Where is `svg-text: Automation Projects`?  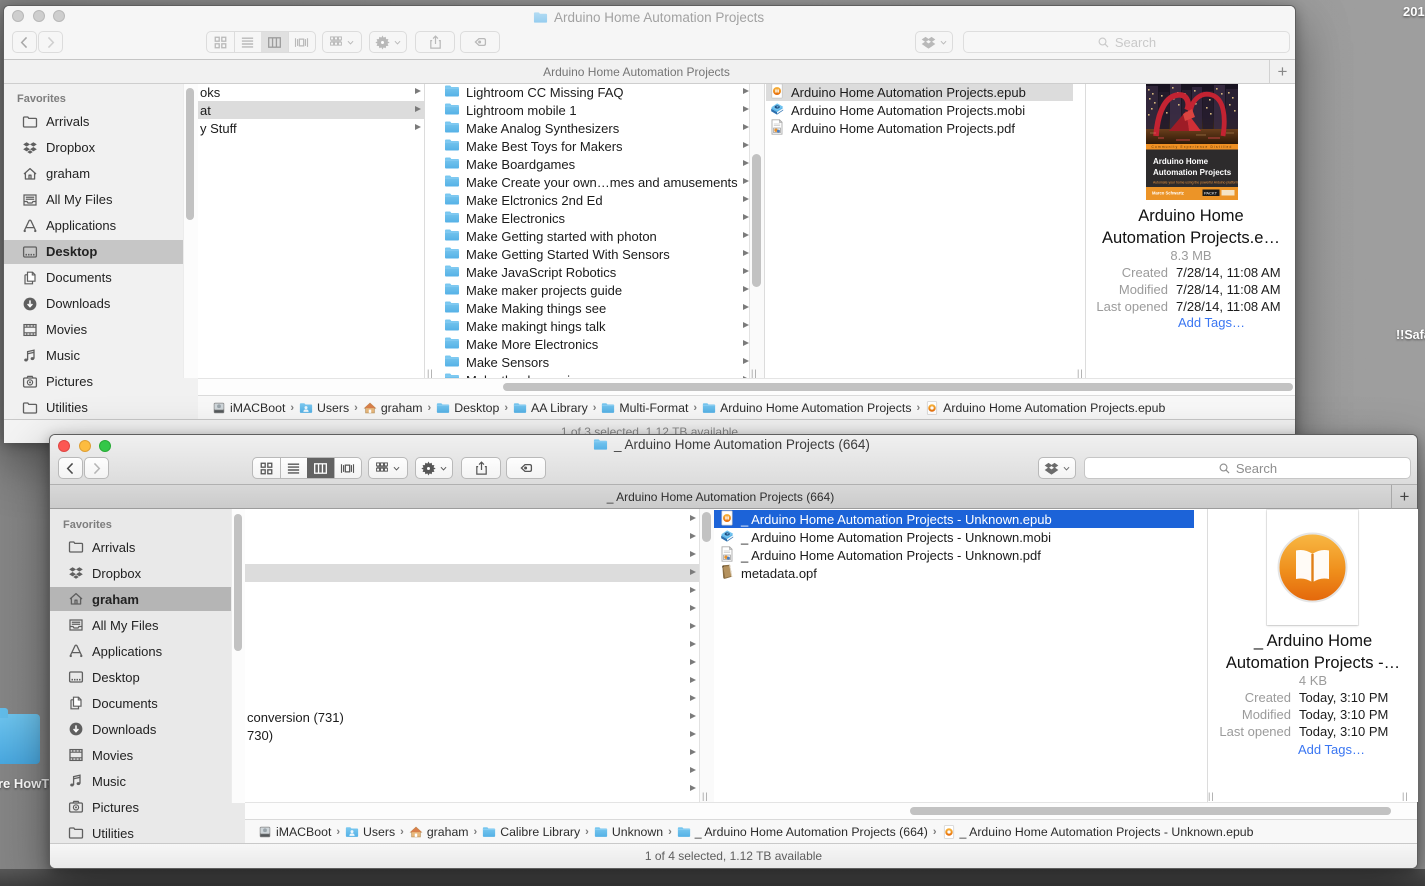 svg-text: Automation Projects is located at coordinates (1192, 172).